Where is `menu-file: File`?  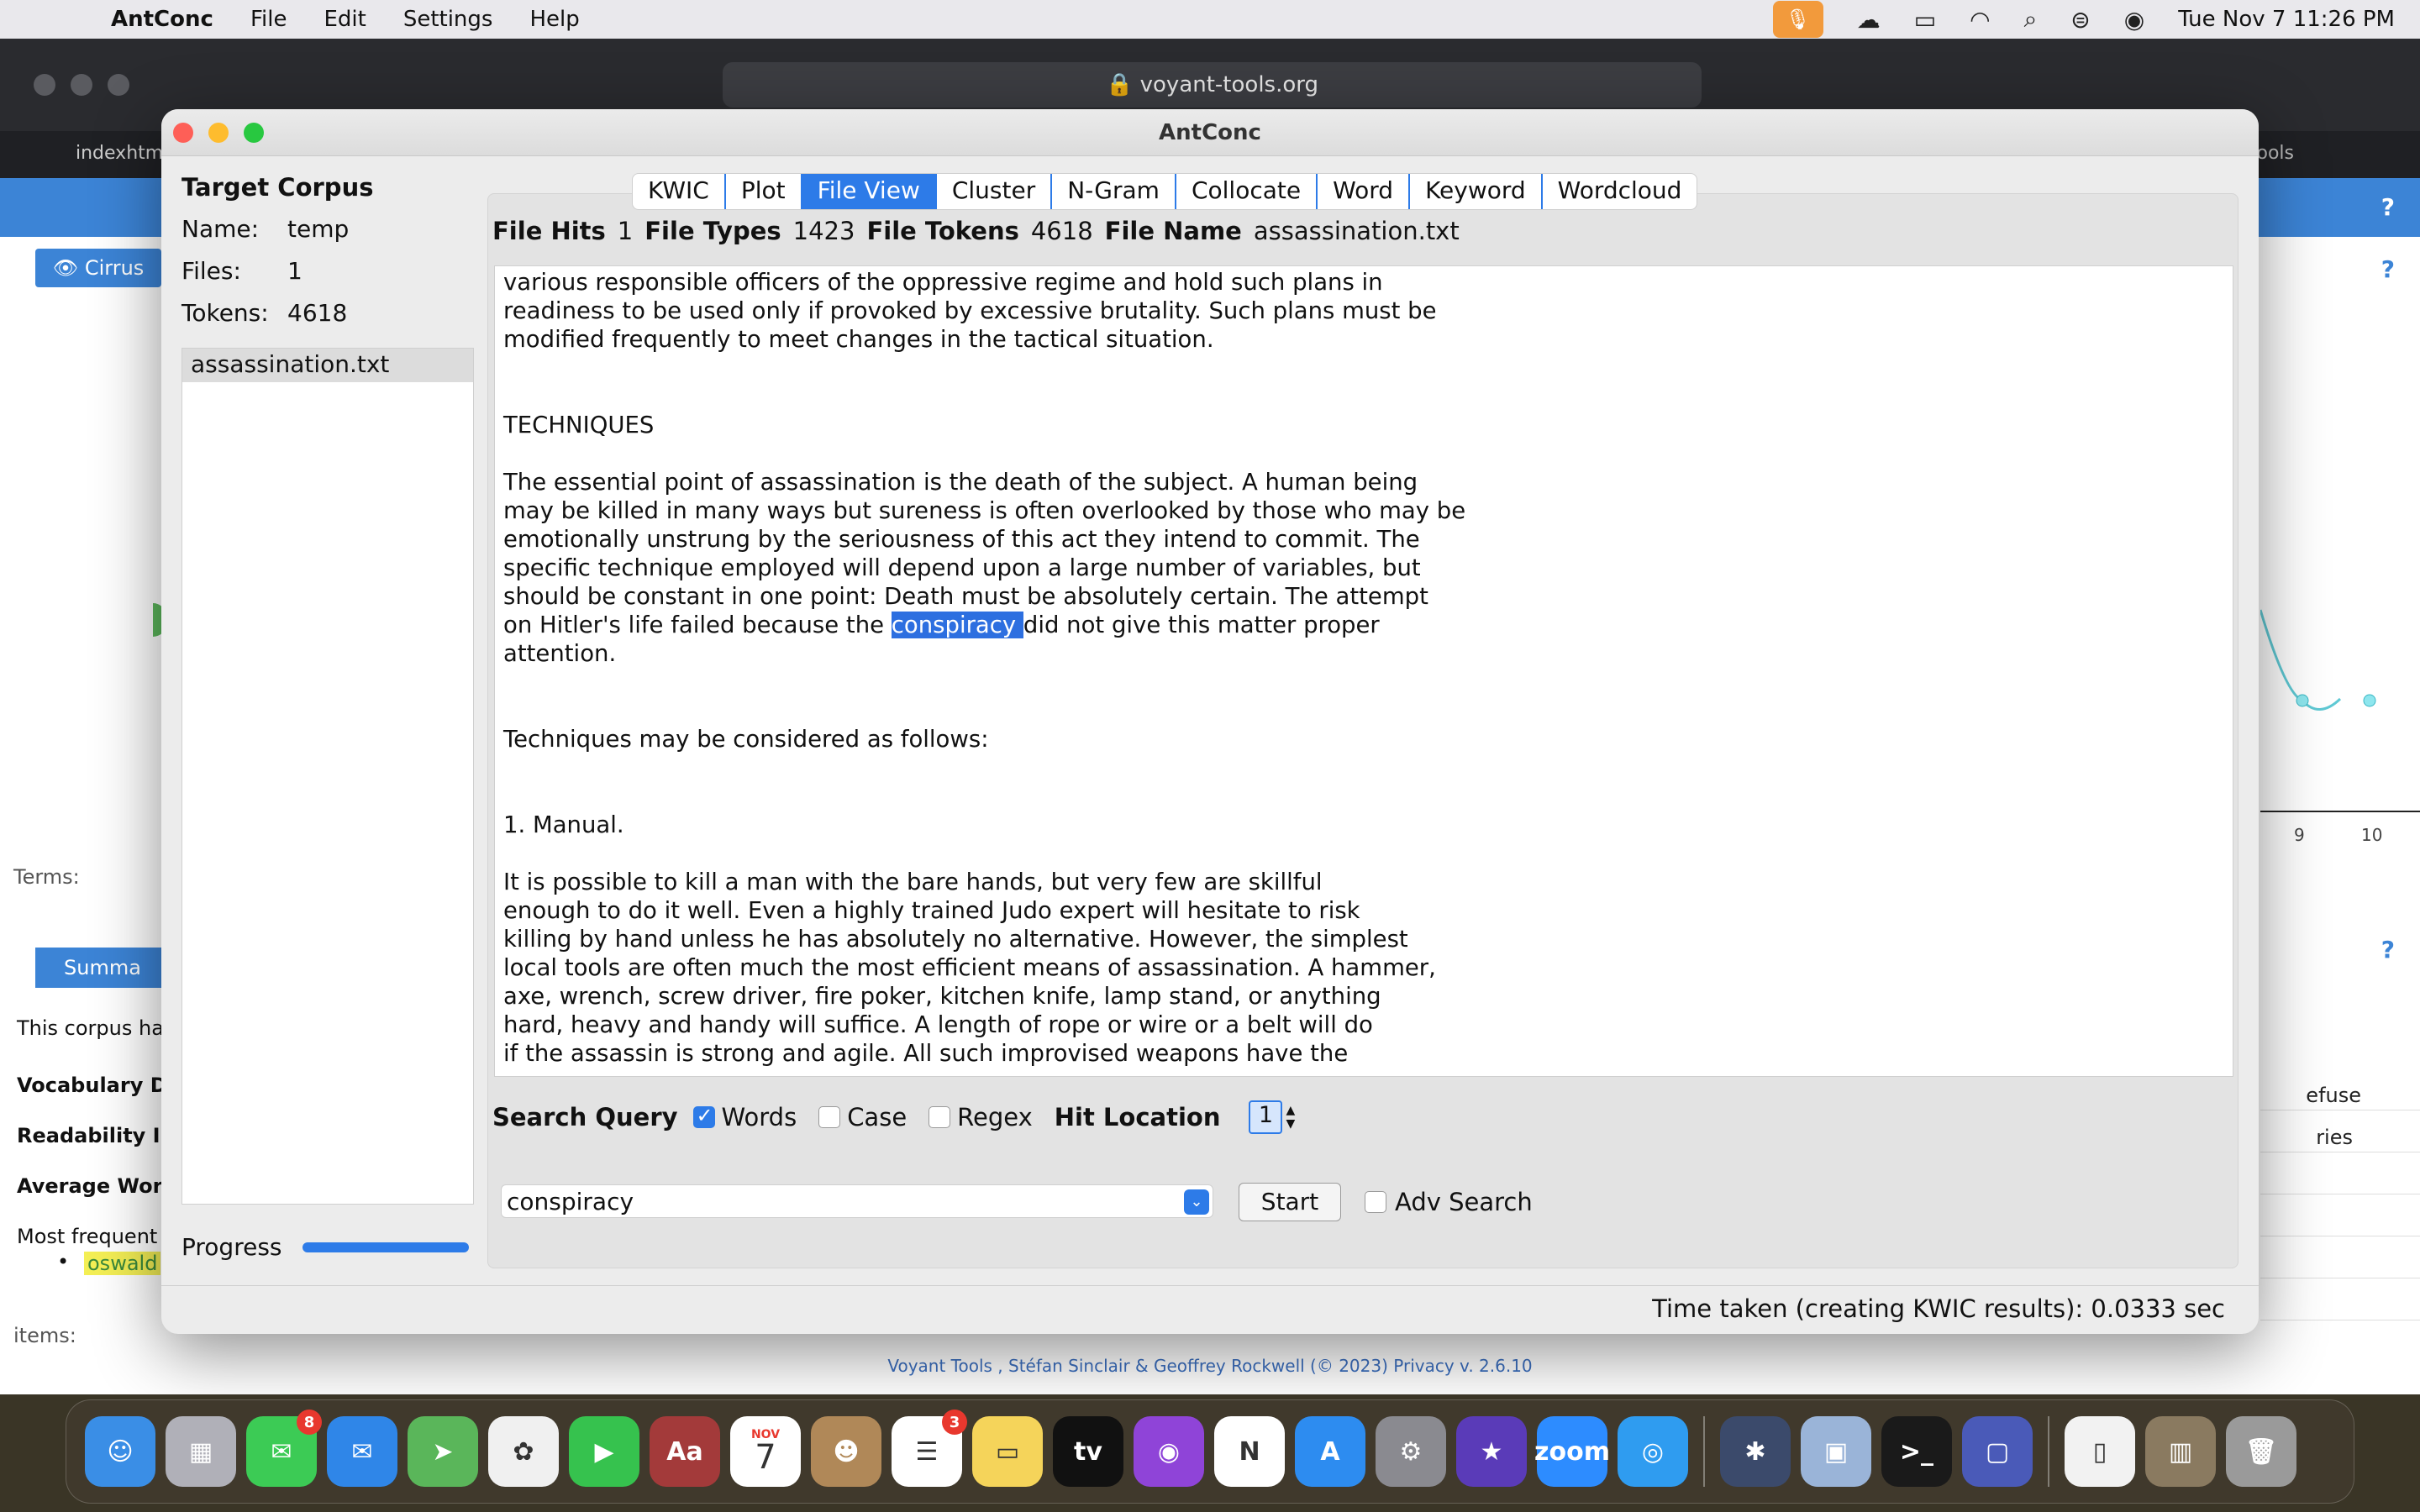
menu-file: File is located at coordinates (269, 19).